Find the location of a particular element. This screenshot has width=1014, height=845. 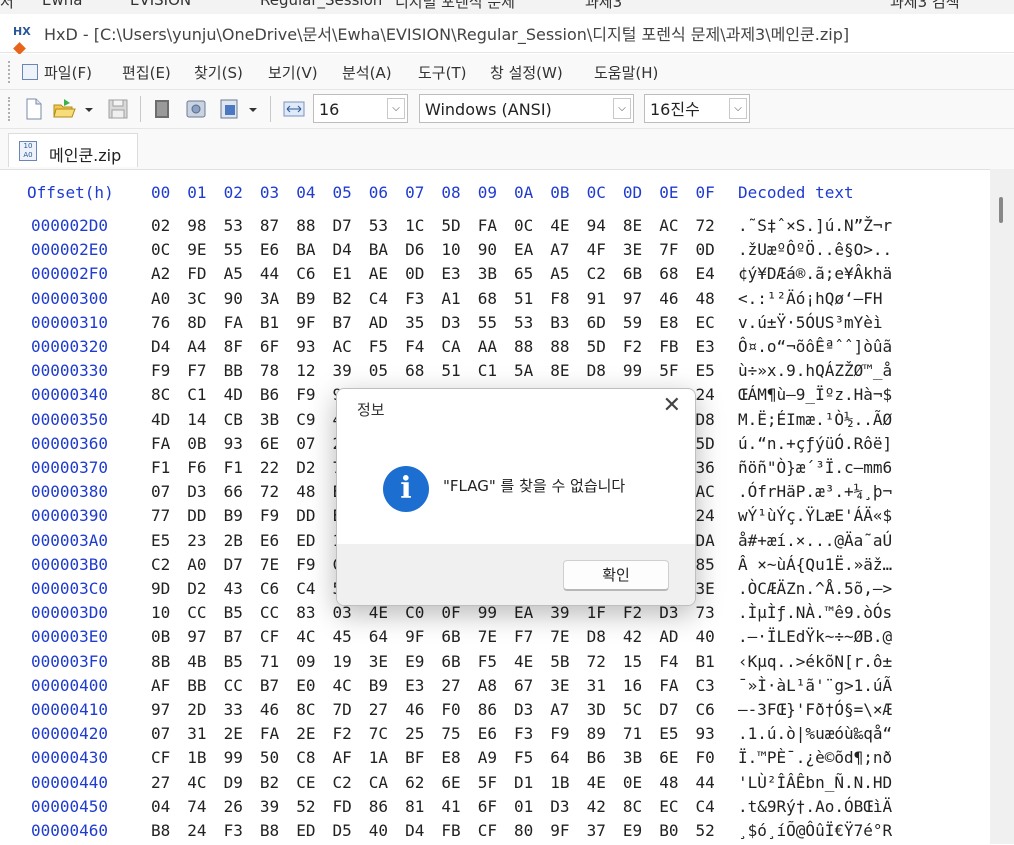

hex-byte: 4C is located at coordinates (342, 685).